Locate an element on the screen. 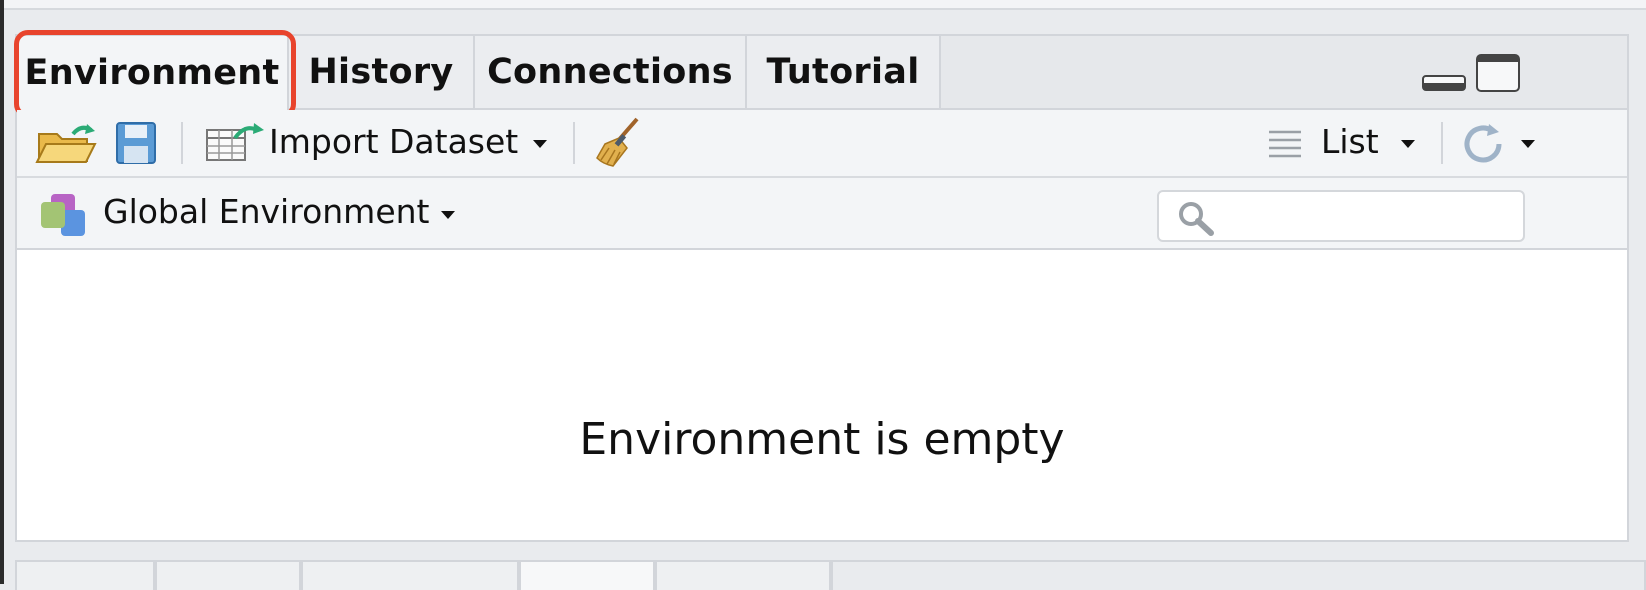 The height and width of the screenshot is (590, 1646). view-mode-dropdown: List is located at coordinates (1347, 143).